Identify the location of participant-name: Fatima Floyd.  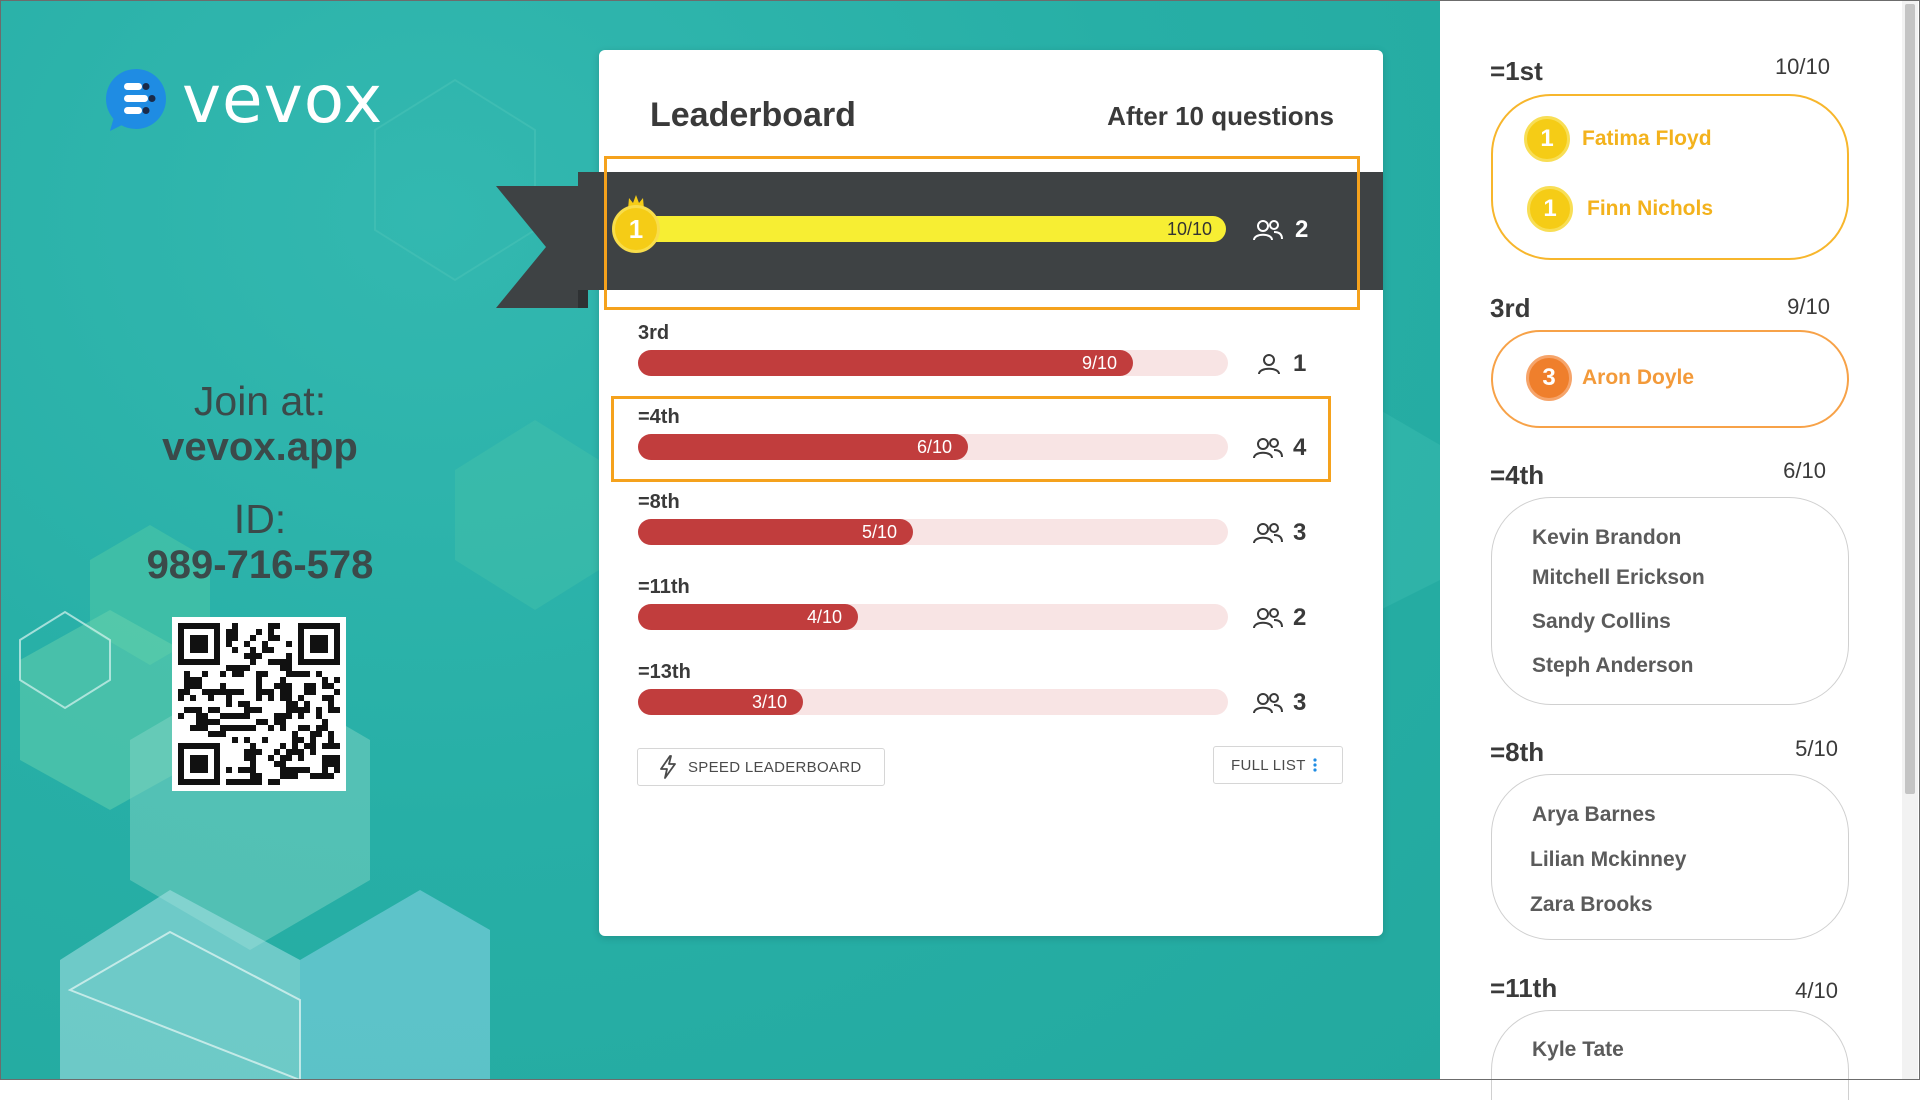
(1647, 138).